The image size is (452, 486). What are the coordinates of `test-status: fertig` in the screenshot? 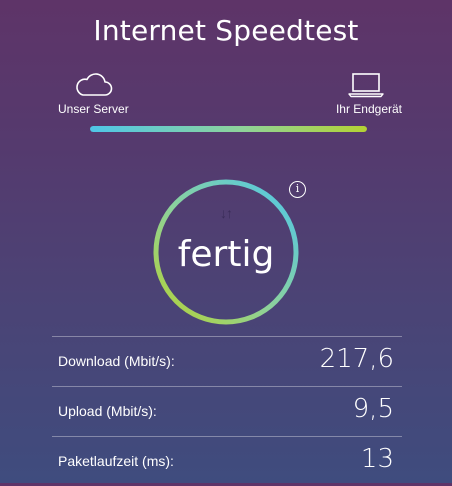 It's located at (226, 254).